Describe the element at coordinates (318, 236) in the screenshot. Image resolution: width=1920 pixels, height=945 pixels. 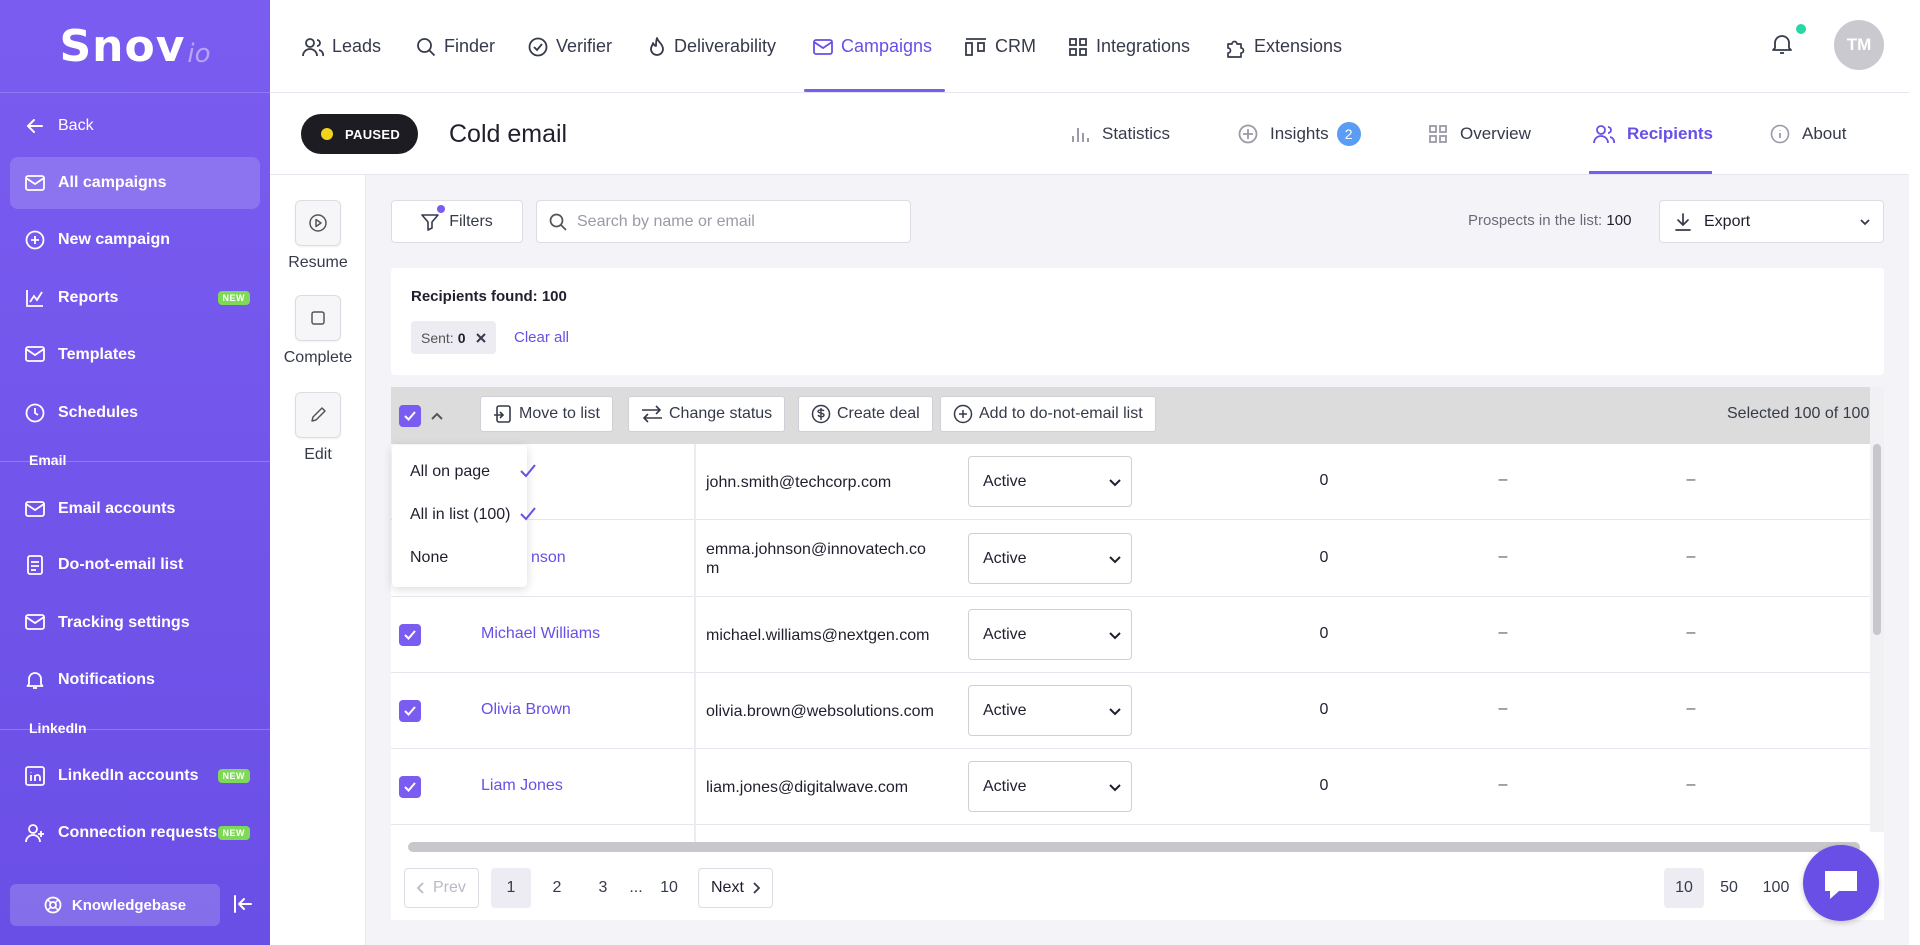
I see `resume-button: Resume` at that location.